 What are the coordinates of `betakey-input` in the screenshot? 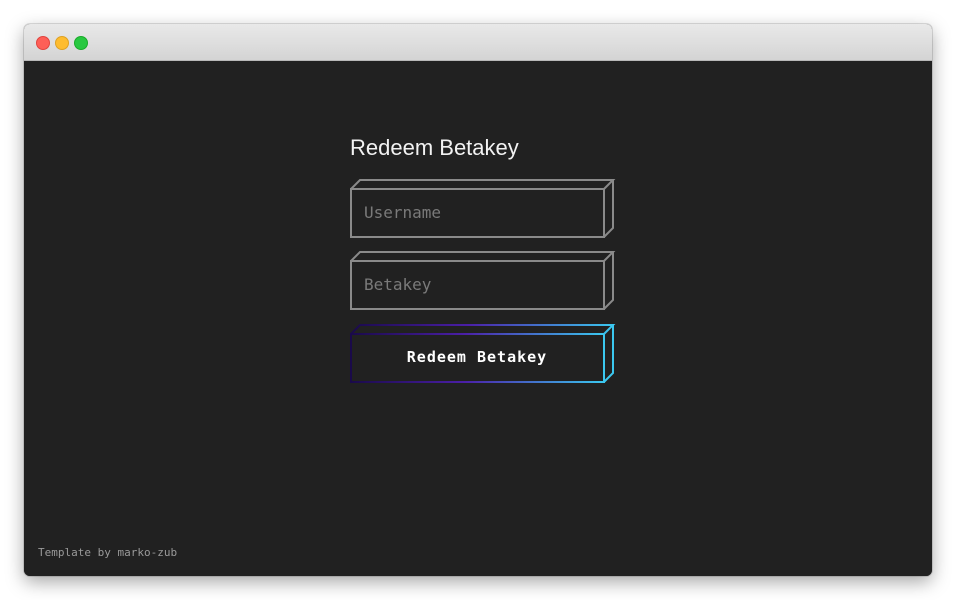 It's located at (477, 284).